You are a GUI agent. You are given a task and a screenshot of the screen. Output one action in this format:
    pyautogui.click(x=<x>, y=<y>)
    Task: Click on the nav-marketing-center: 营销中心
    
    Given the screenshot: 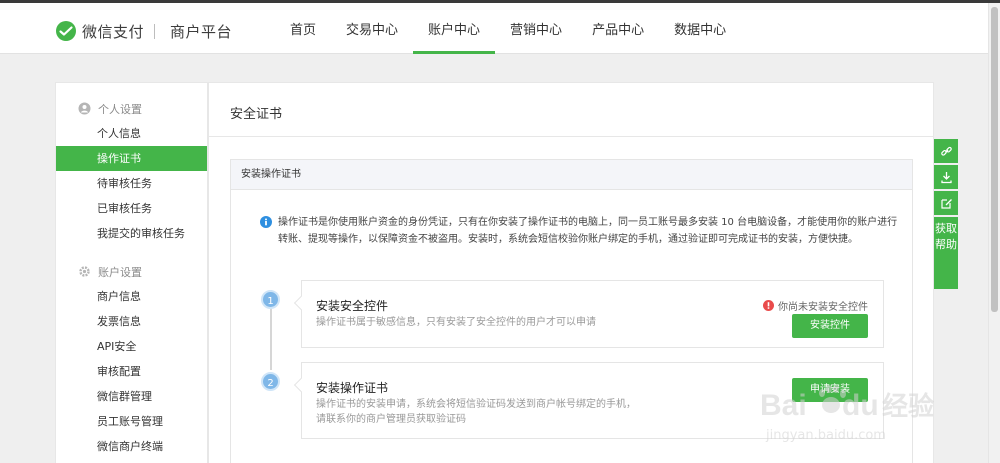 What is the action you would take?
    pyautogui.click(x=536, y=28)
    